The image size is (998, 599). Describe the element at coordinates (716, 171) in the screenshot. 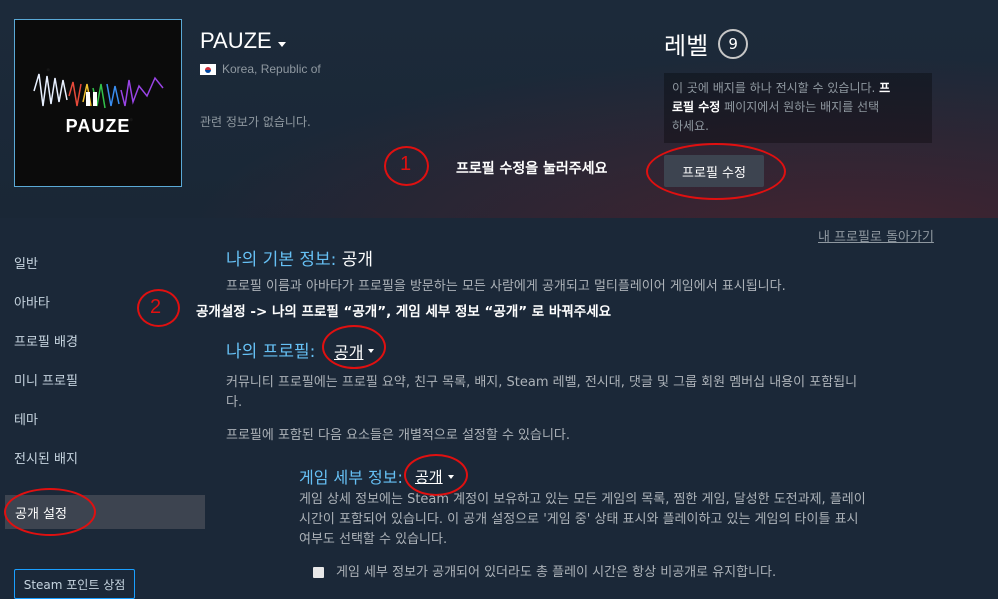

I see `annotation-ellipse-edit` at that location.